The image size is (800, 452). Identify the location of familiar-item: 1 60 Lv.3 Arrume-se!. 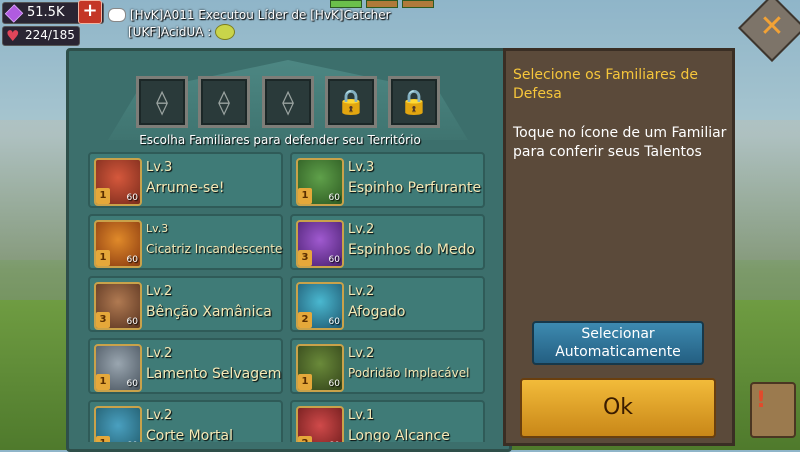
(185, 180).